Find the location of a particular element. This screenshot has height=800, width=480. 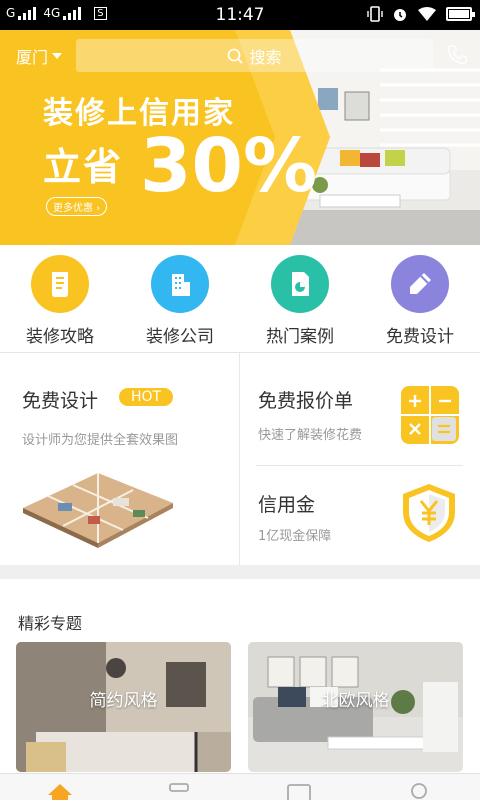

quote-subtitle: 快速了解装修花费 is located at coordinates (310, 435).